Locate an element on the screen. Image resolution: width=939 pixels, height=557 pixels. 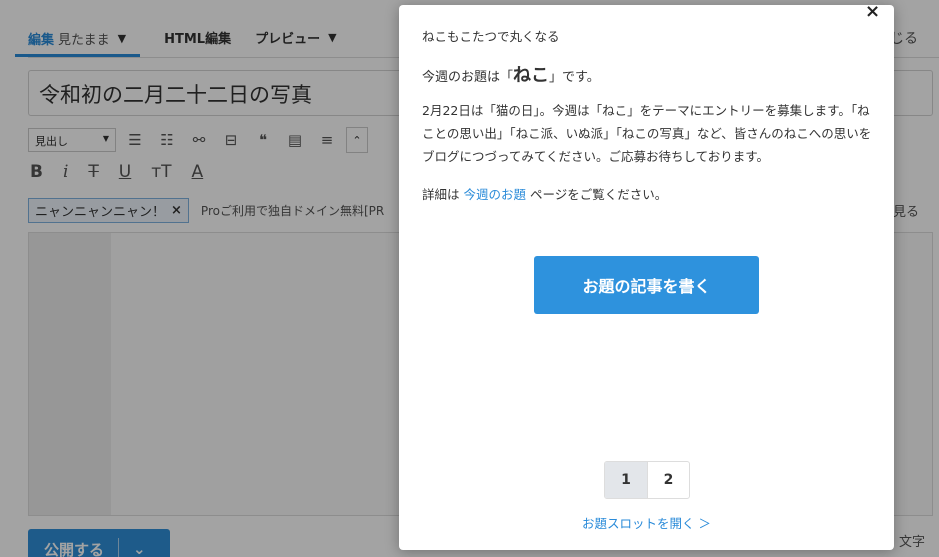
detail-prefix: 詳細は is located at coordinates (443, 194).